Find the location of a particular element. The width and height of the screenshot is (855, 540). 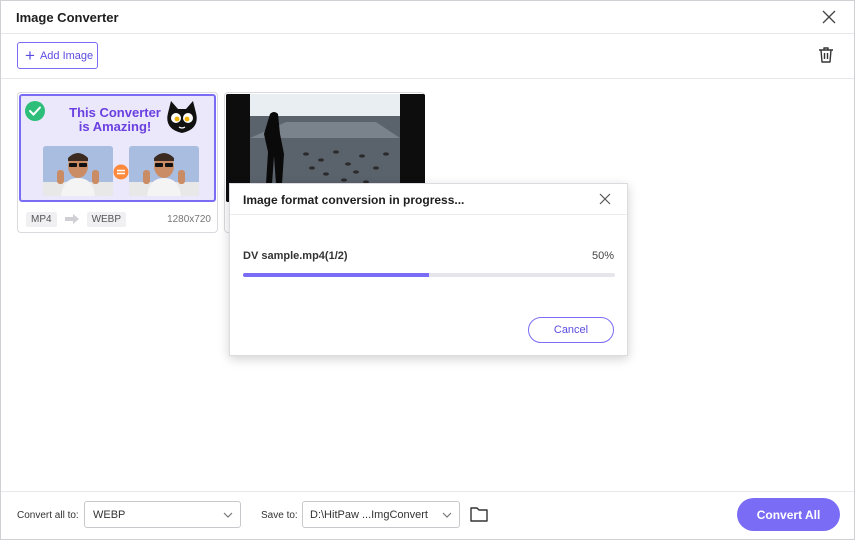

before-photo is located at coordinates (78, 171).